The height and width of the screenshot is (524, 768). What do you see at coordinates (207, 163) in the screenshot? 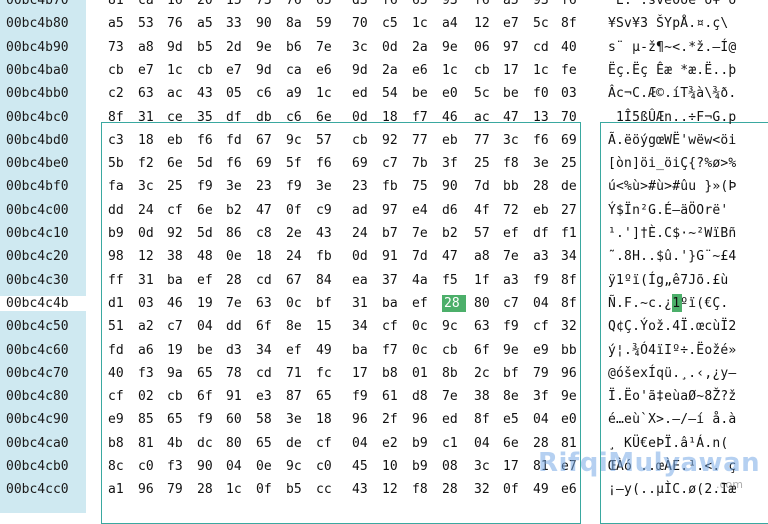
I see `hex-byte: 5d` at bounding box center [207, 163].